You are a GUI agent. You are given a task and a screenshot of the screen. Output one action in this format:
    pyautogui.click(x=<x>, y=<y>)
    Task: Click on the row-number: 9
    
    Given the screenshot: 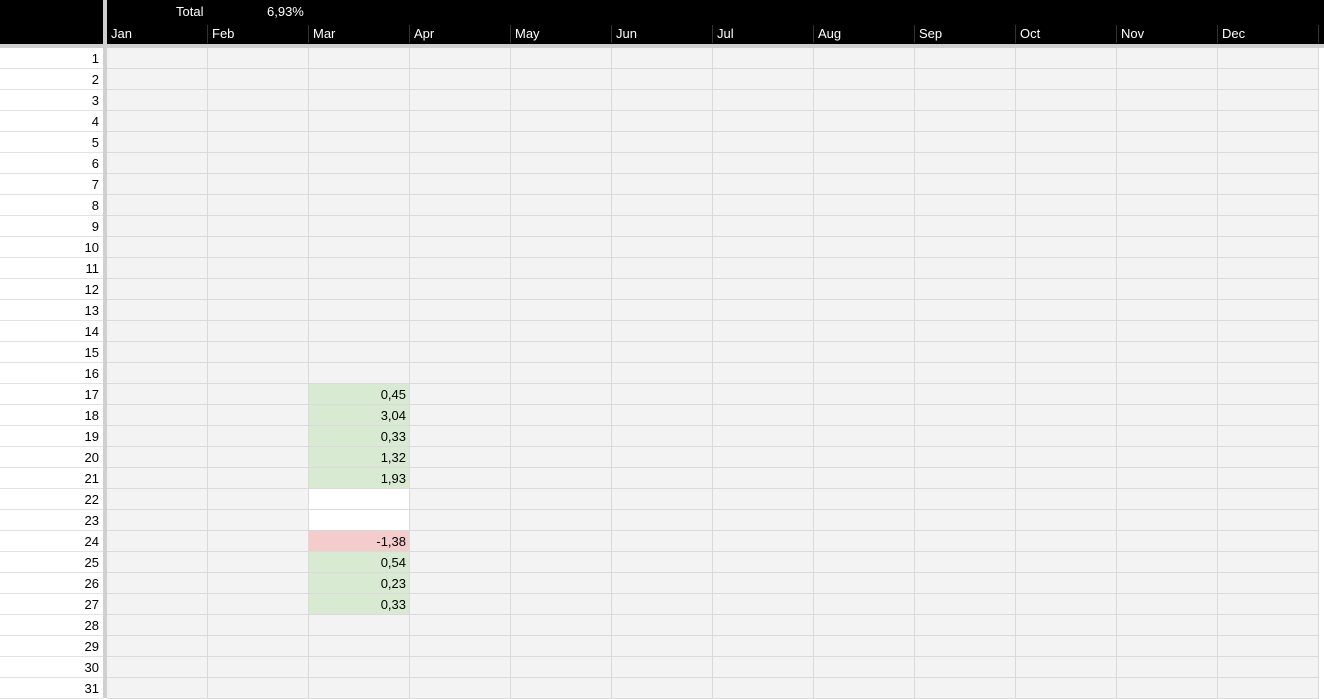 What is the action you would take?
    pyautogui.click(x=51, y=226)
    